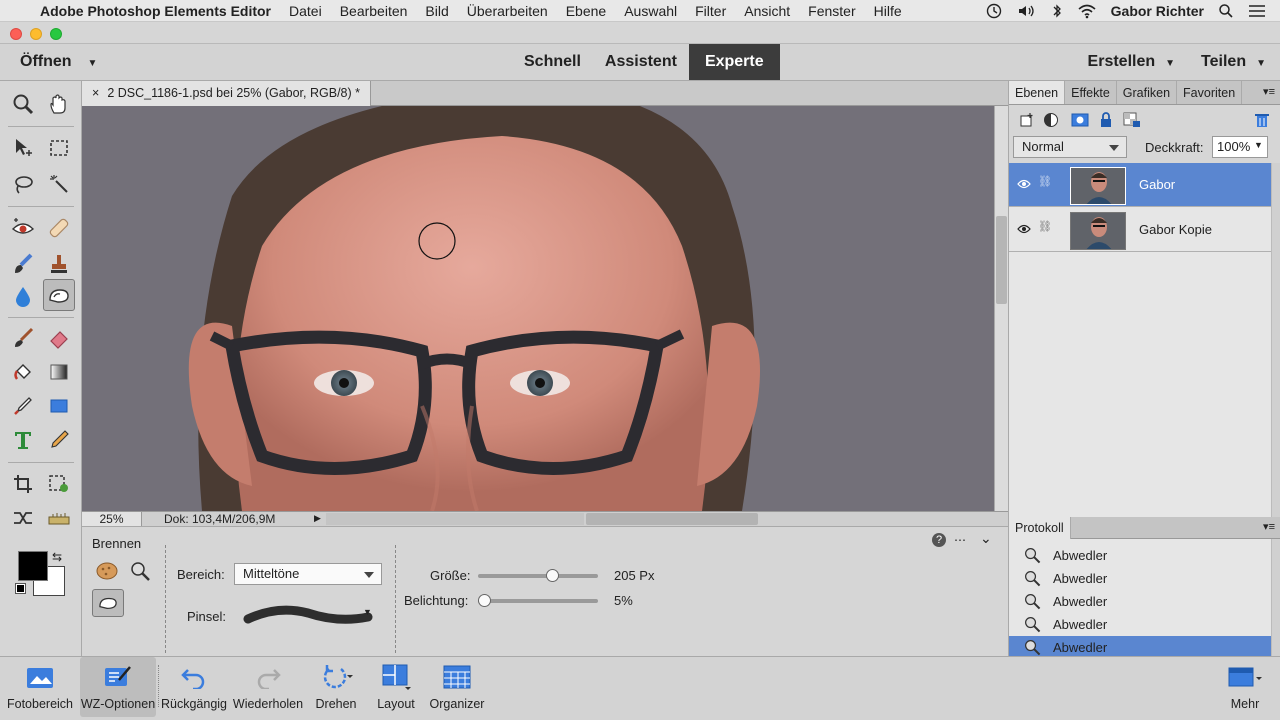 The image size is (1280, 720). What do you see at coordinates (1027, 121) in the screenshot?
I see `new-layer-icon` at bounding box center [1027, 121].